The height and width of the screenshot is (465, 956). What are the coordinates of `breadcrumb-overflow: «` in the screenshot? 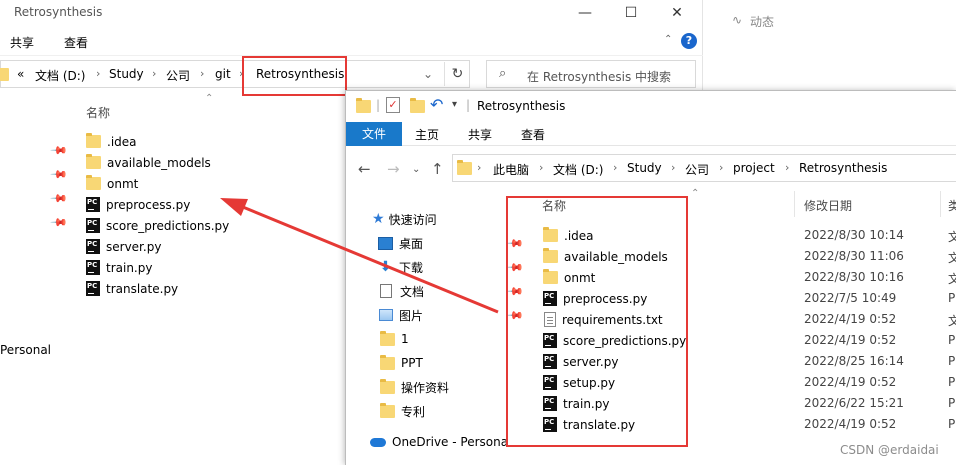 It's located at (20, 74).